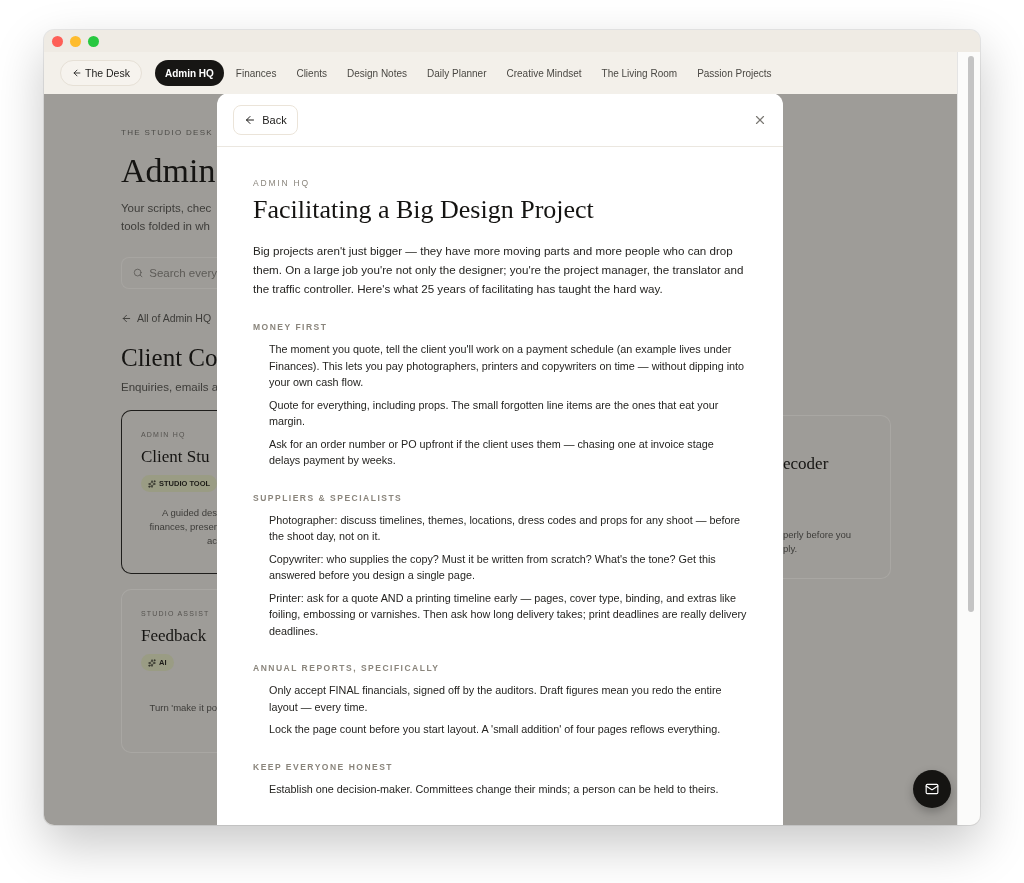 This screenshot has height=883, width=1024. I want to click on section-heading: KEEP EVERYONE HONEST, so click(324, 766).